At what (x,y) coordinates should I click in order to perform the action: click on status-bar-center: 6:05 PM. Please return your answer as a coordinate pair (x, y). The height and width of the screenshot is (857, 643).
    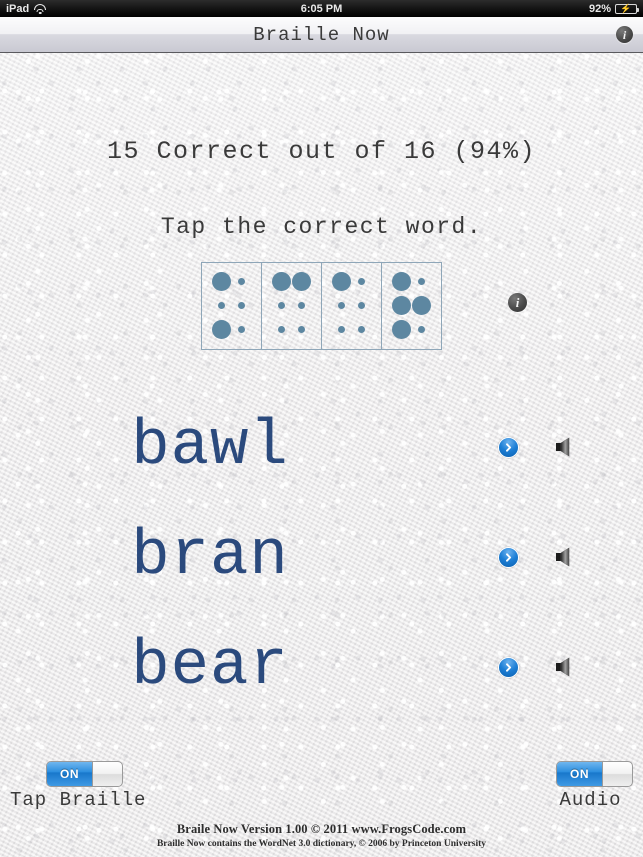
    Looking at the image, I should click on (321, 8).